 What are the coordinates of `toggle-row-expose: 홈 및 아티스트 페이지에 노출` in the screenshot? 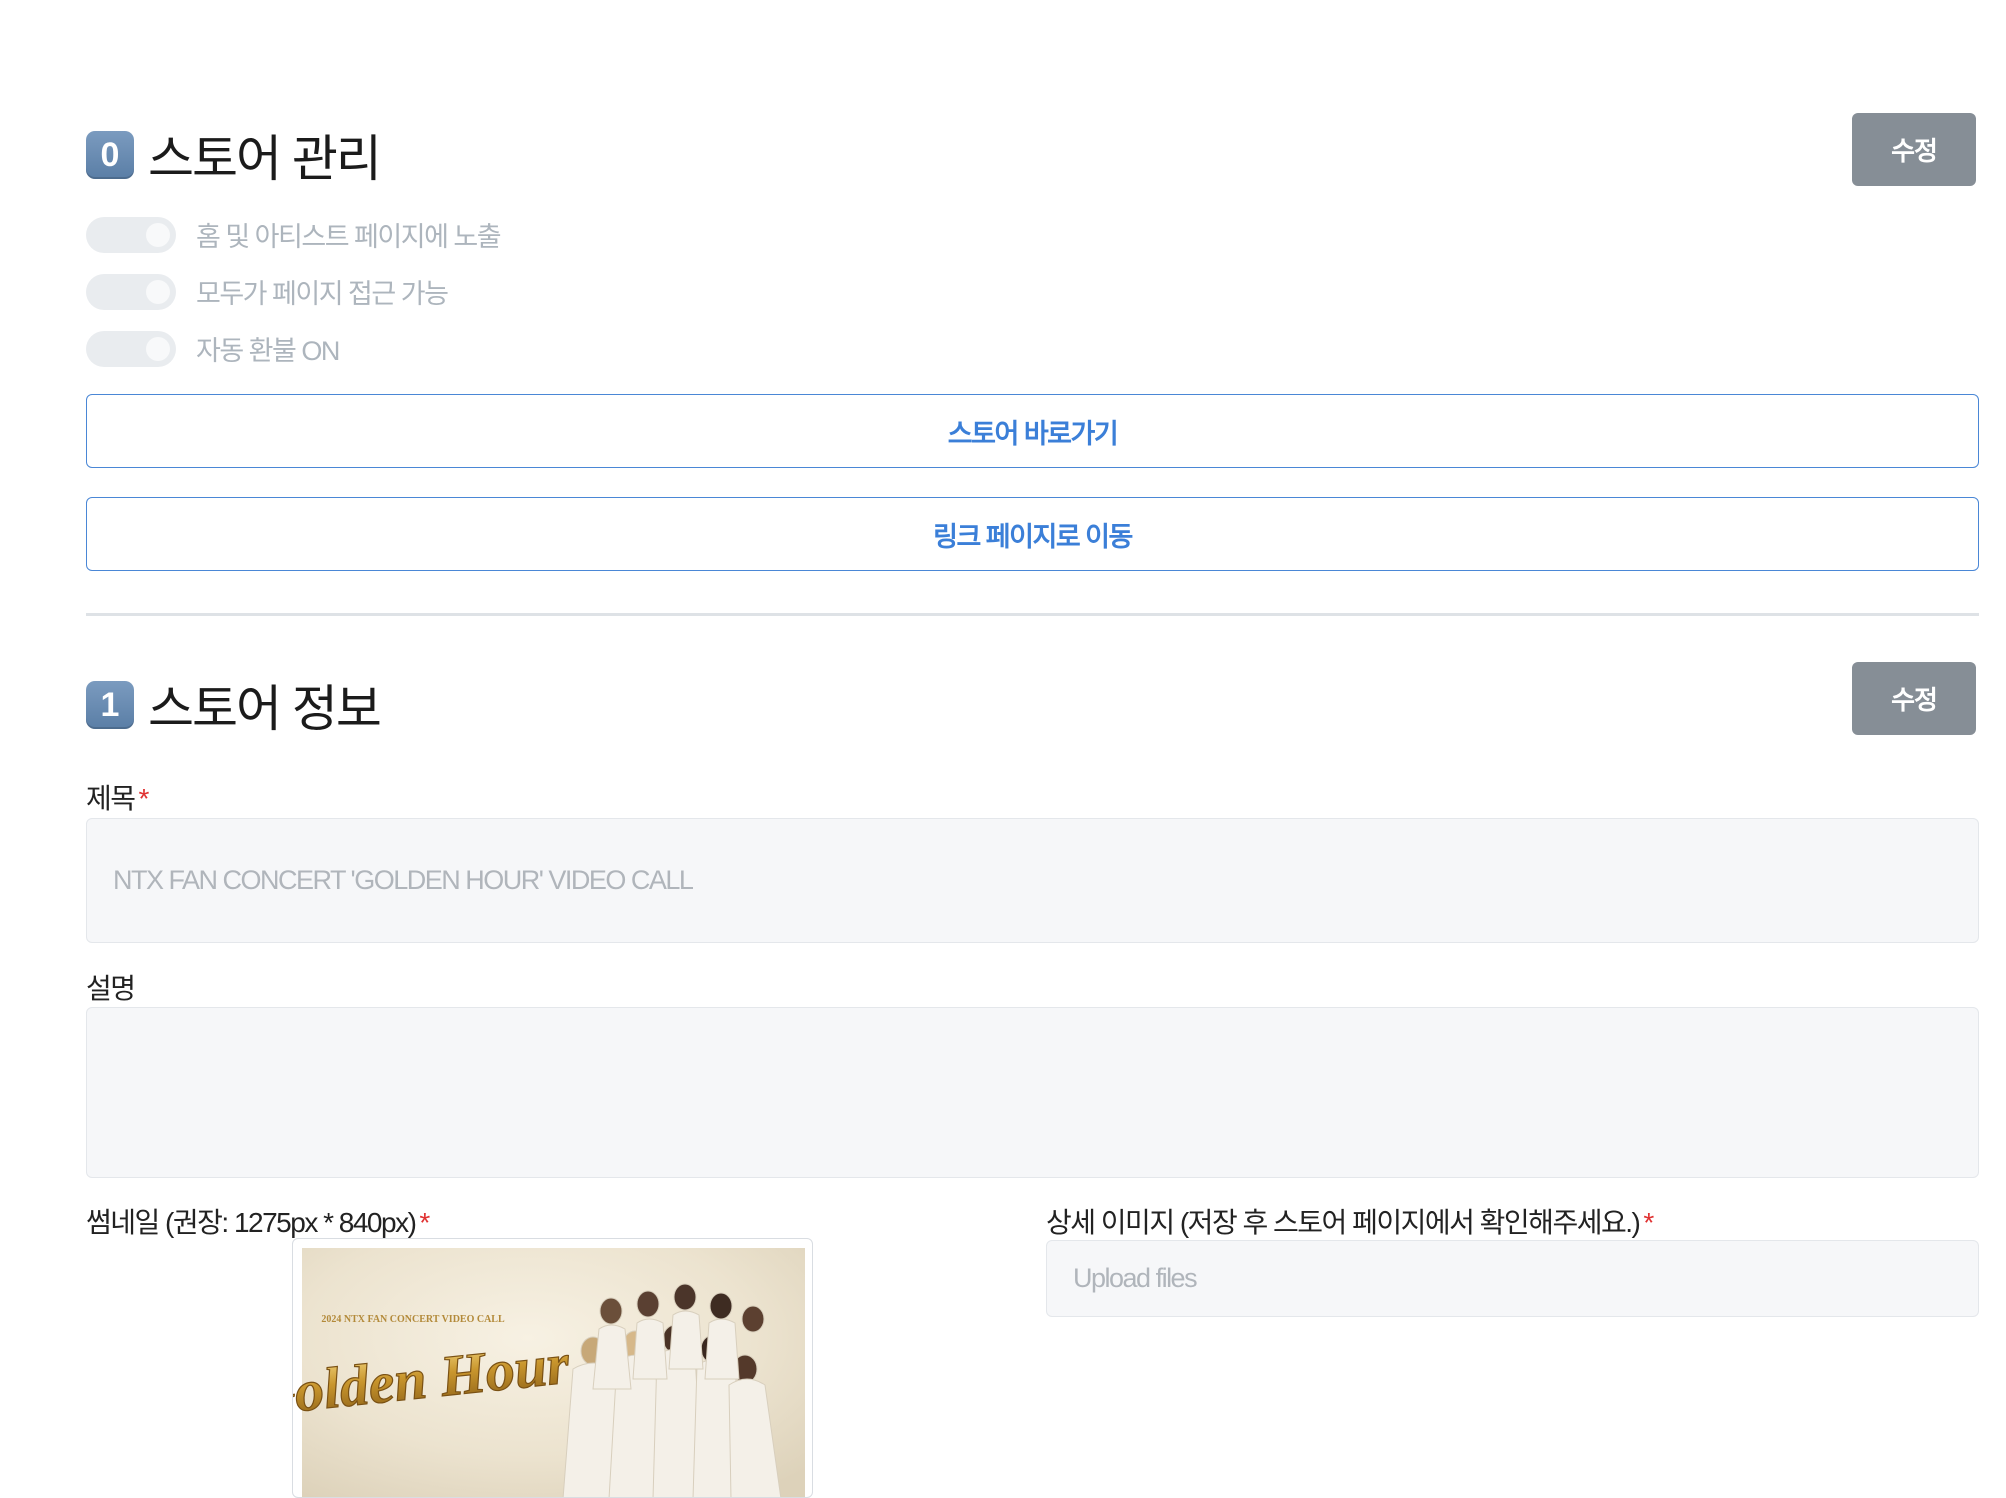 It's located at (294, 234).